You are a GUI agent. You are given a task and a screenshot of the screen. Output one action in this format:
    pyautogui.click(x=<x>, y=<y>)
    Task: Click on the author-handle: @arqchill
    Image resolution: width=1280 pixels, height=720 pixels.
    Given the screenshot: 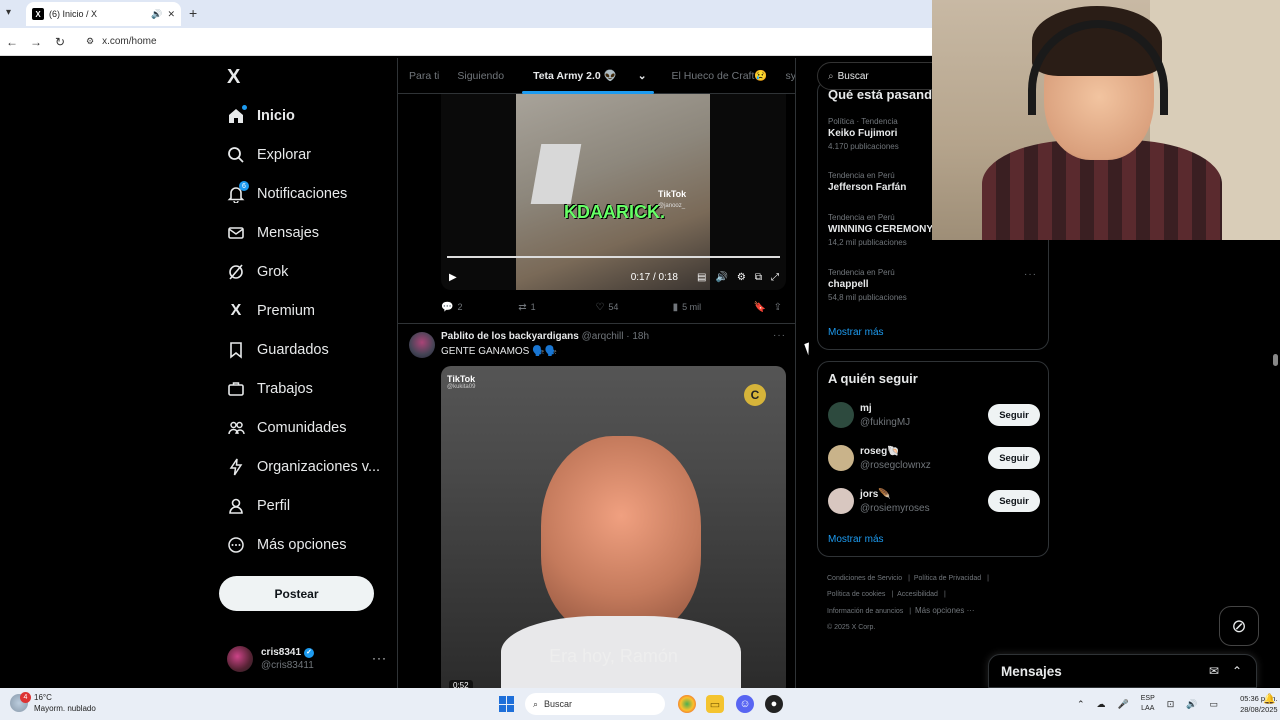 What is the action you would take?
    pyautogui.click(x=603, y=336)
    